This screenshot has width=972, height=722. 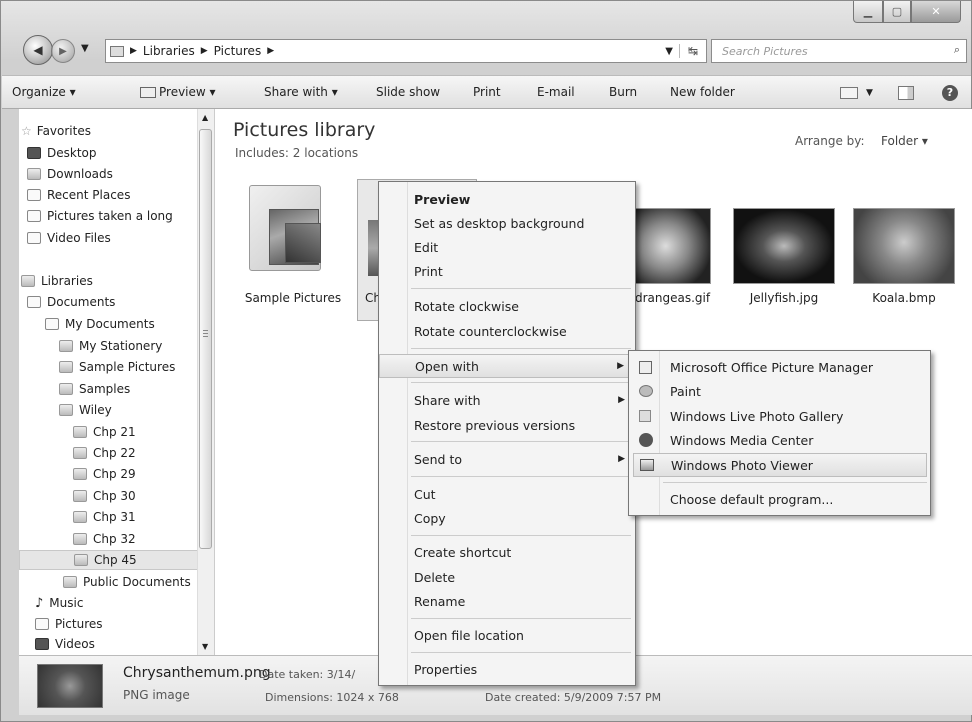 What do you see at coordinates (779, 416) in the screenshot?
I see `menu-item-live-photo-gallery: Windows Live Photo Gallery` at bounding box center [779, 416].